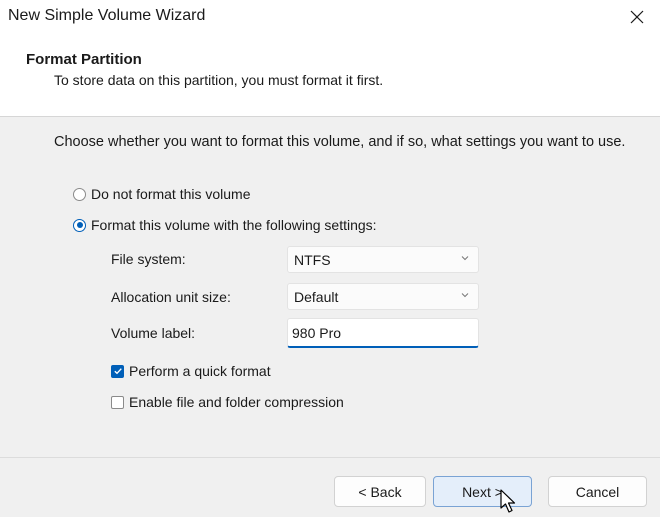 This screenshot has height=517, width=660. What do you see at coordinates (482, 491) in the screenshot?
I see `next-button: Next >` at bounding box center [482, 491].